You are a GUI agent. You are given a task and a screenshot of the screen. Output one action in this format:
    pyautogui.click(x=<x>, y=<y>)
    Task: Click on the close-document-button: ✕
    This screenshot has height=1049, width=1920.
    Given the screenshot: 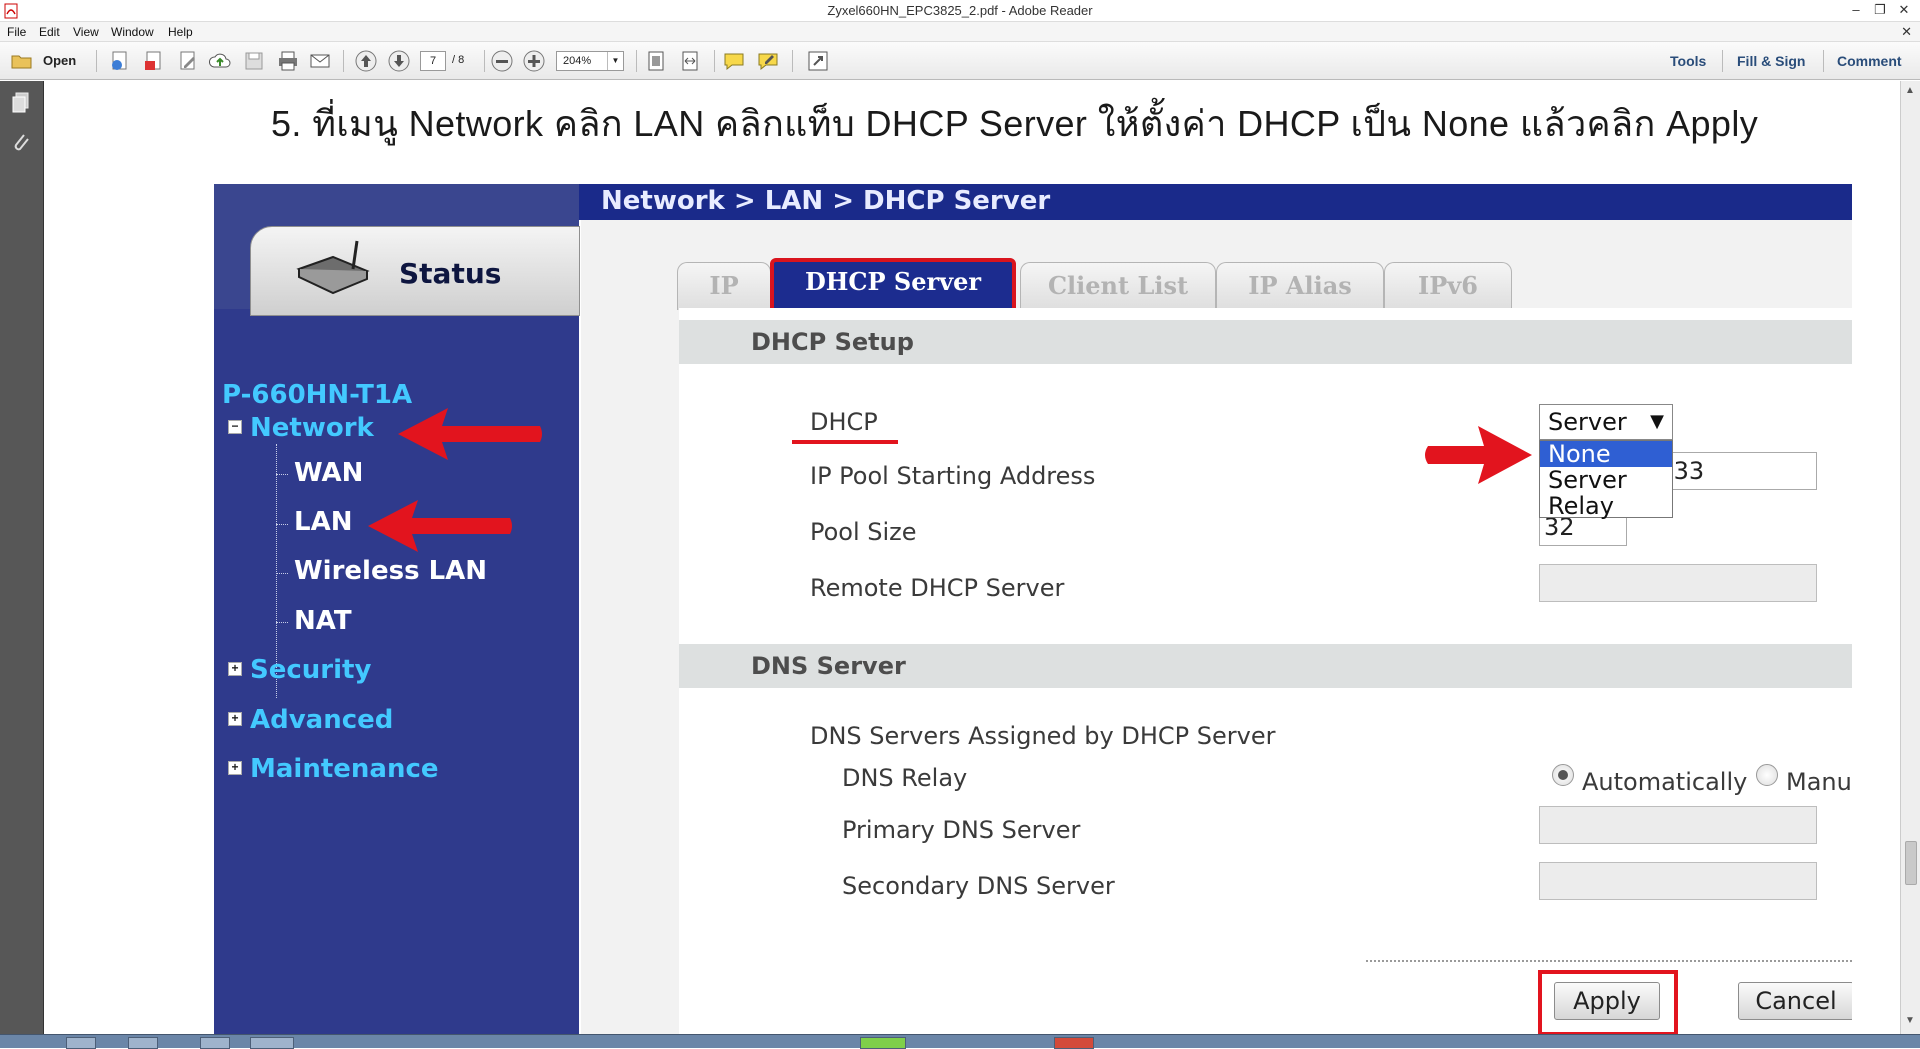 What is the action you would take?
    pyautogui.click(x=1906, y=32)
    